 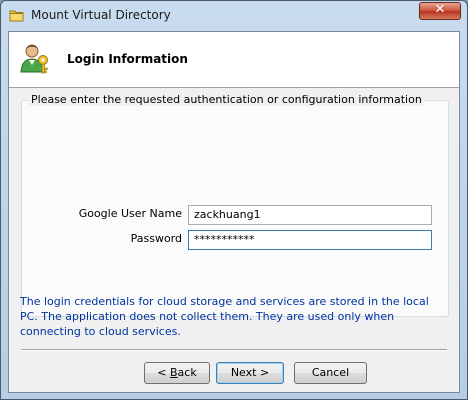 I want to click on username-label: Google User Name, so click(x=130, y=213).